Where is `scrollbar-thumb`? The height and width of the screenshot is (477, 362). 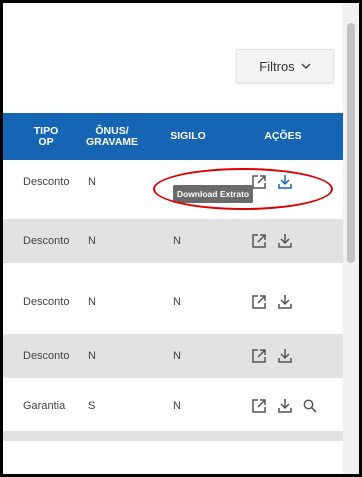
scrollbar-thumb is located at coordinates (351, 143).